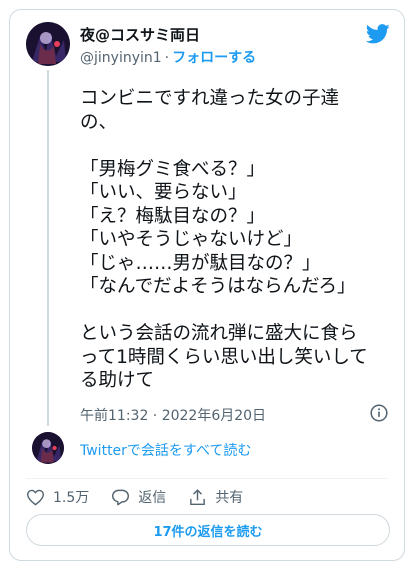  Describe the element at coordinates (379, 413) in the screenshot. I see `info-icon` at that location.